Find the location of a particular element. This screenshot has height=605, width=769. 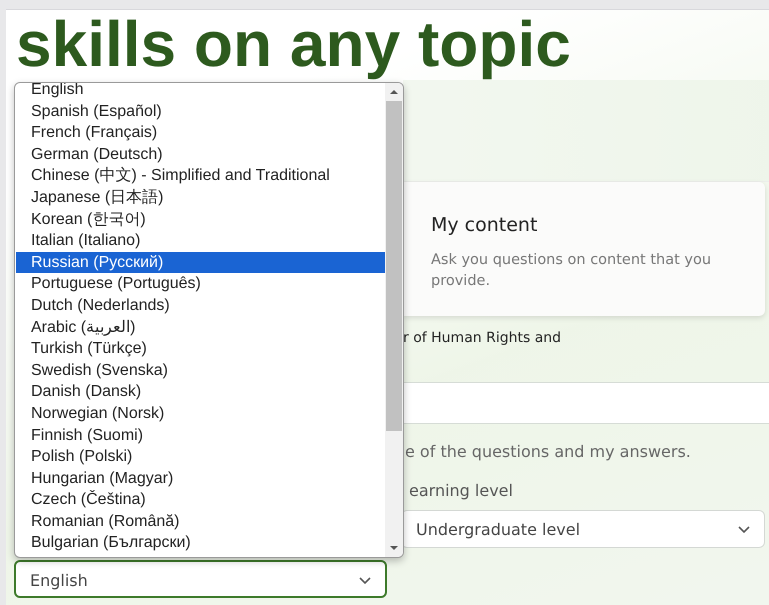

language-option: Bulgarian (Български) is located at coordinates (200, 543).